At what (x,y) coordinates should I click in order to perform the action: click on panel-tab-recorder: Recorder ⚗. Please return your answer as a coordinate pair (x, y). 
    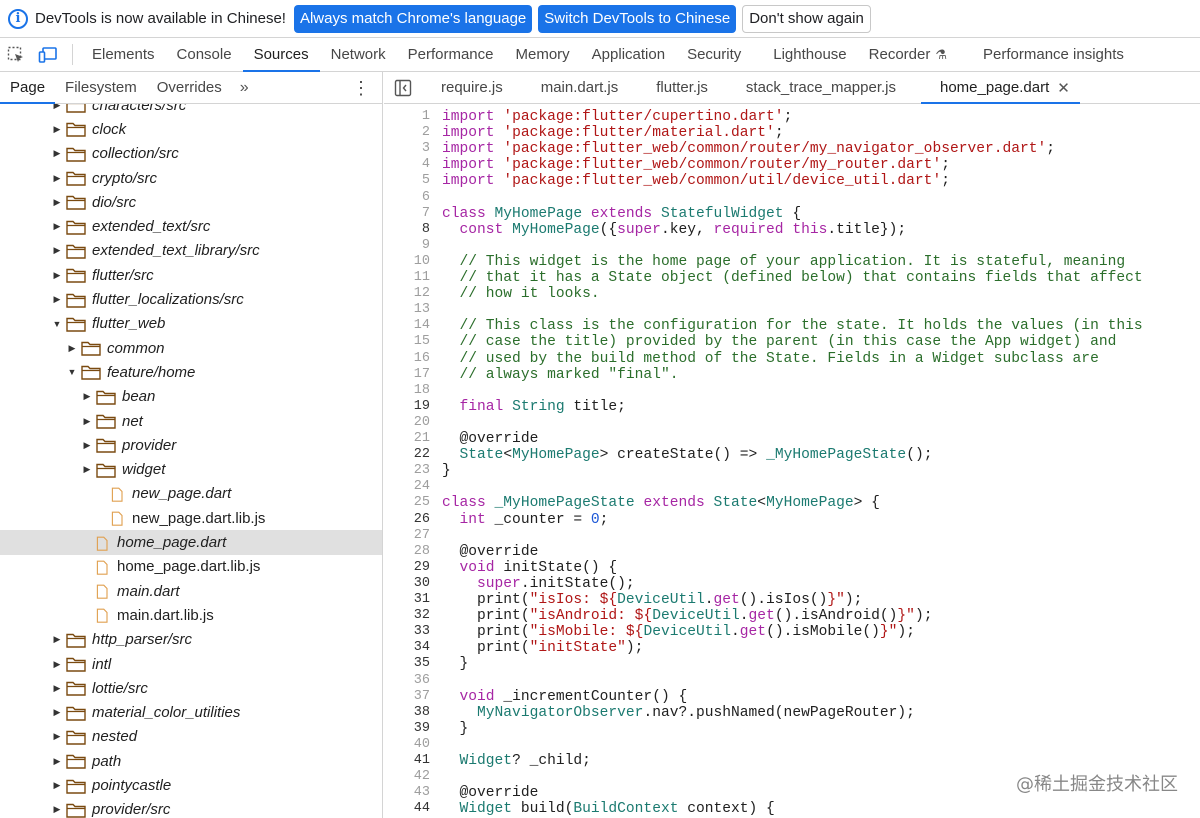
    Looking at the image, I should click on (908, 54).